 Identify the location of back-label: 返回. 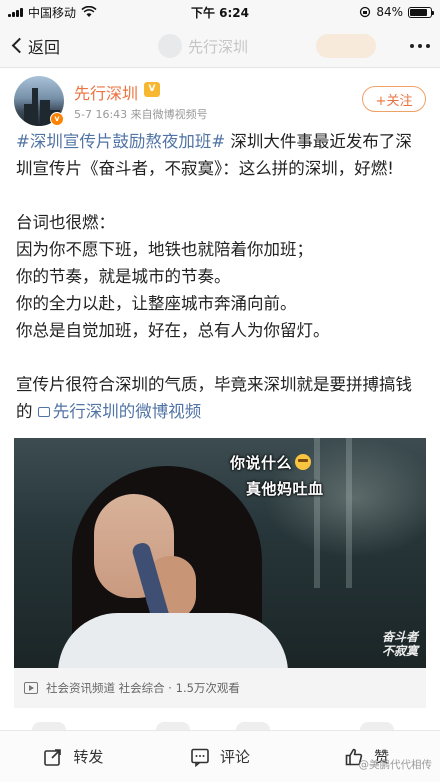
(44, 47).